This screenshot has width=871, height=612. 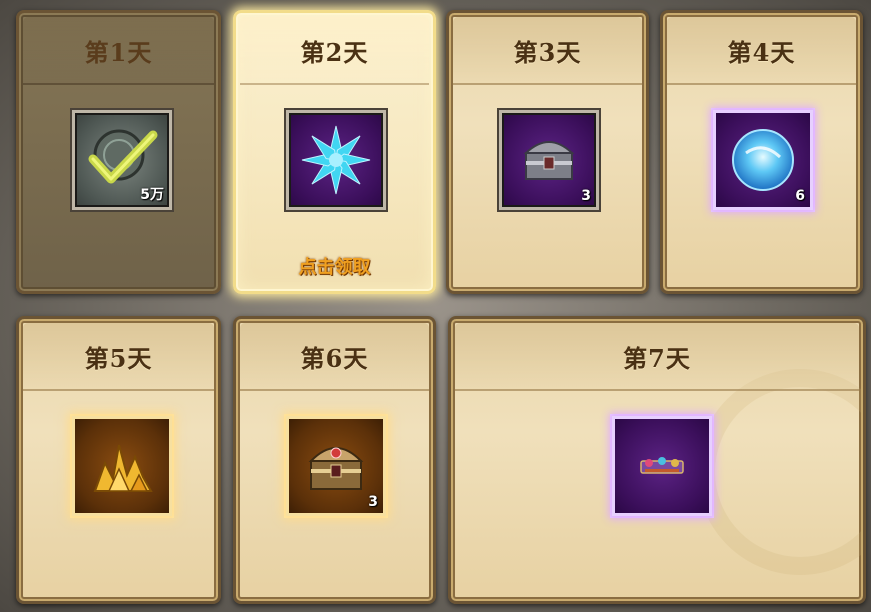 I want to click on gold-ore-icon, so click(x=123, y=468).